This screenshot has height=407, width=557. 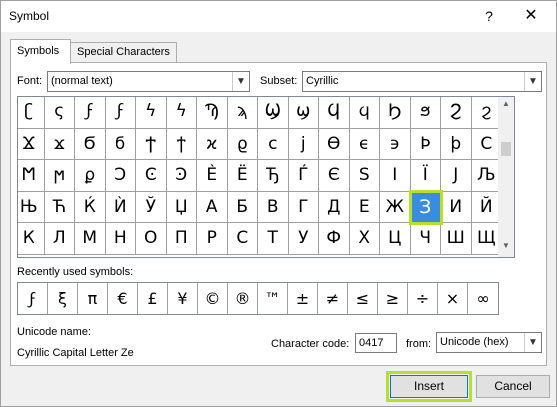 What do you see at coordinates (303, 113) in the screenshot?
I see `symbol-cell: ϣ` at bounding box center [303, 113].